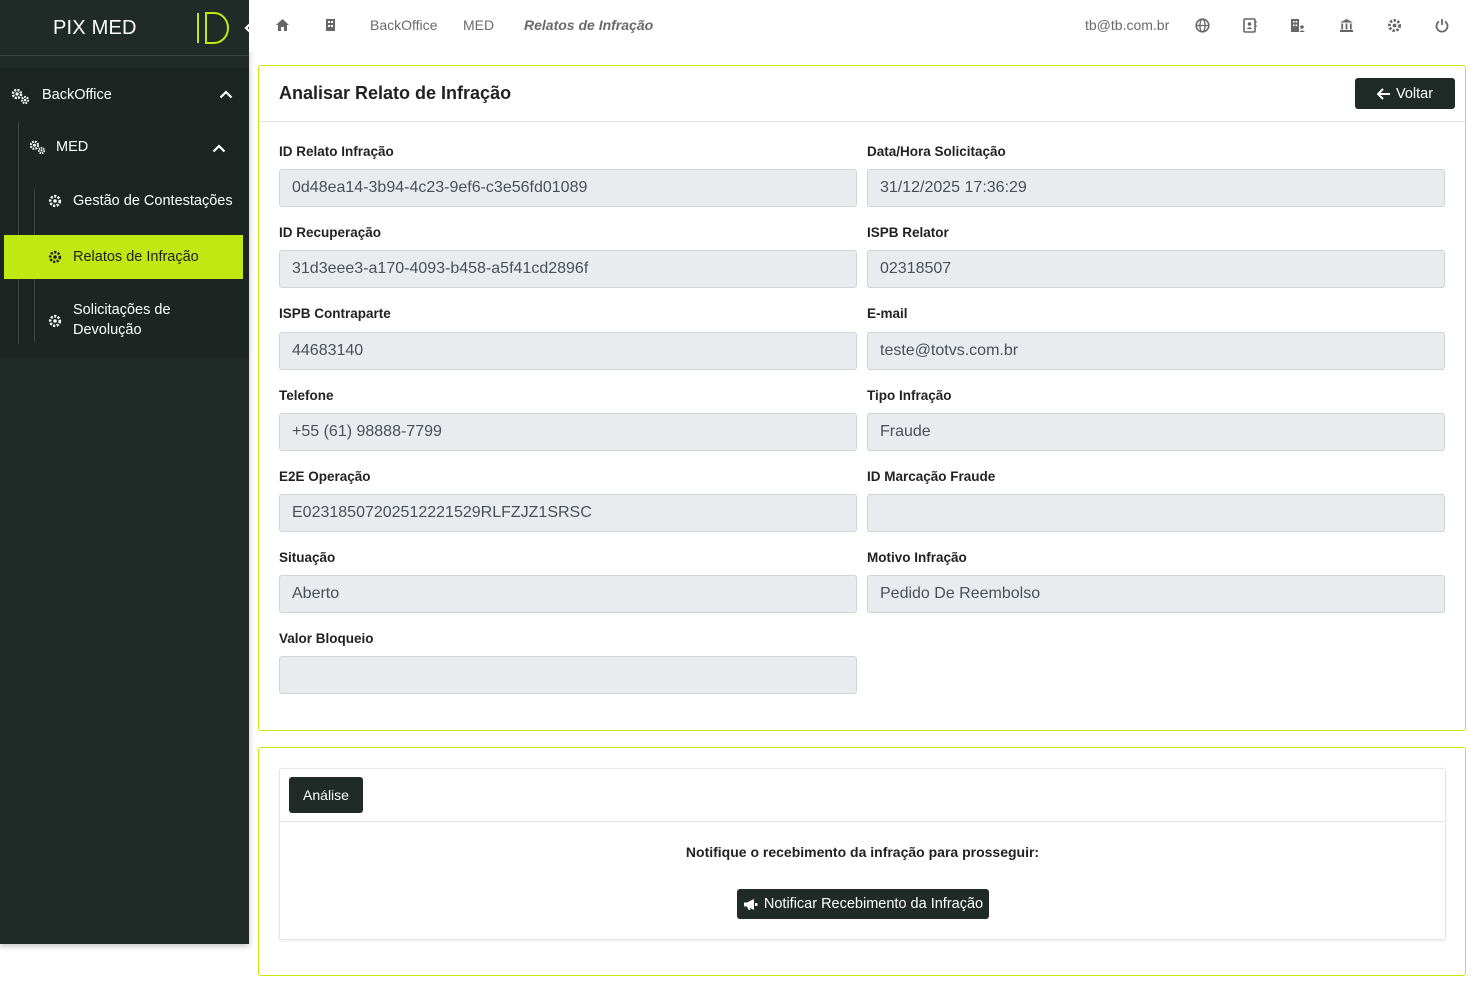 The height and width of the screenshot is (981, 1474). I want to click on id-relato-field: 0d48ea14-3b94-4c23-9ef6-c3e56fd01089, so click(568, 188).